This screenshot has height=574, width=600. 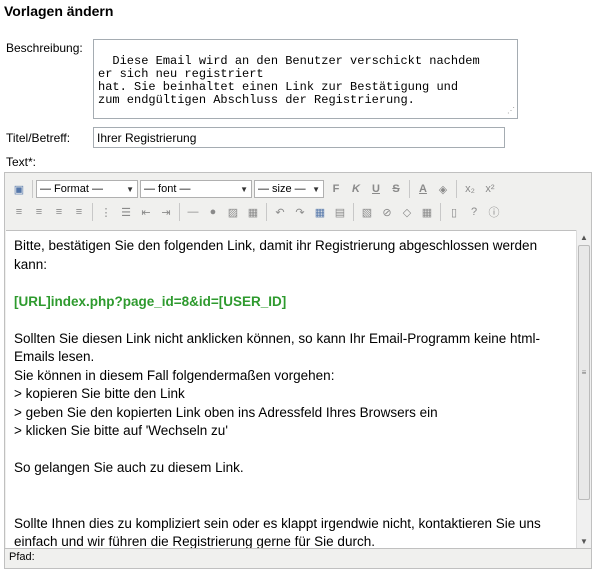 I want to click on image-icon: ▨, so click(x=233, y=212).